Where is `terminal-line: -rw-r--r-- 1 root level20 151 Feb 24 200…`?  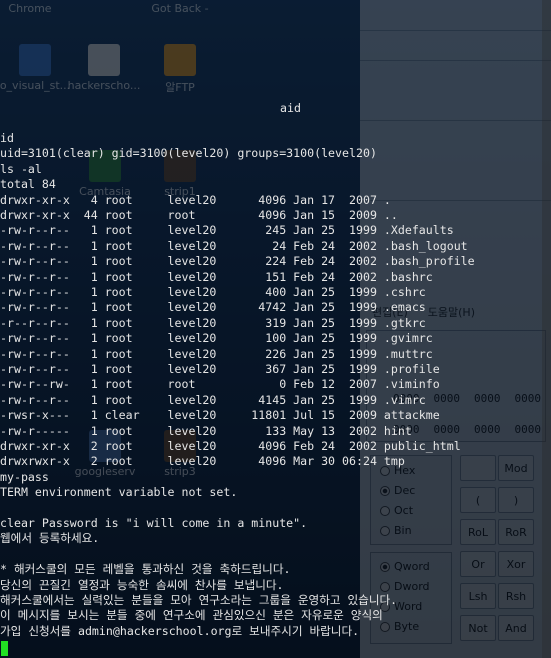 terminal-line: -rw-r--r-- 1 root level20 151 Feb 24 200… is located at coordinates (216, 276).